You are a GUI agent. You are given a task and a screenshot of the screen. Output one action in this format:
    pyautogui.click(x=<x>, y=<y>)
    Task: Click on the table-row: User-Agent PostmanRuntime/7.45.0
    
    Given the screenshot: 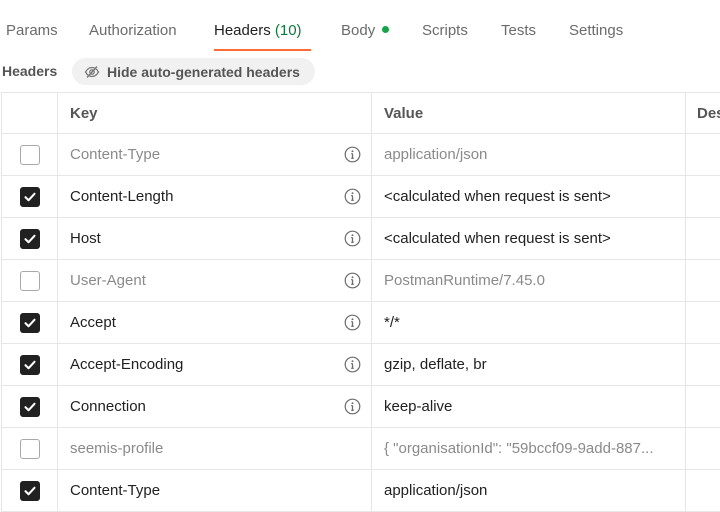 What is the action you would take?
    pyautogui.click(x=360, y=281)
    